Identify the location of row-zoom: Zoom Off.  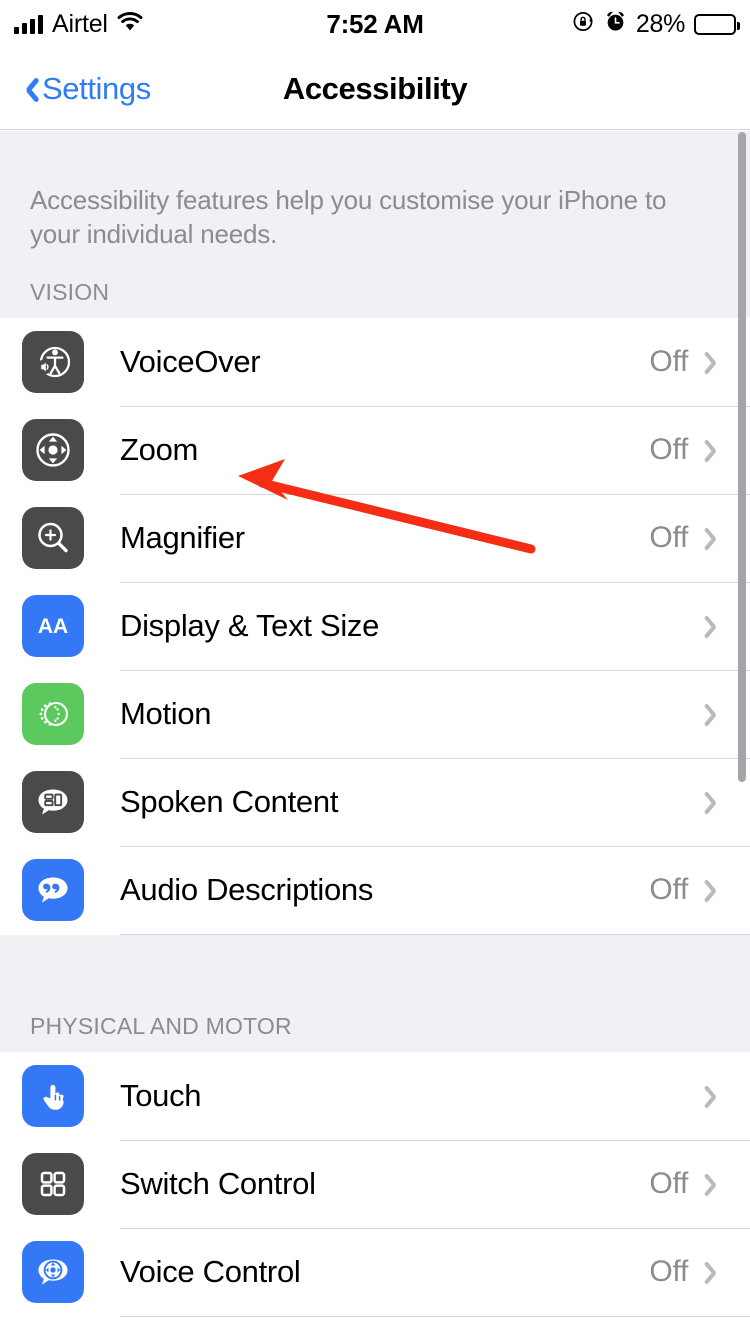
(375, 450).